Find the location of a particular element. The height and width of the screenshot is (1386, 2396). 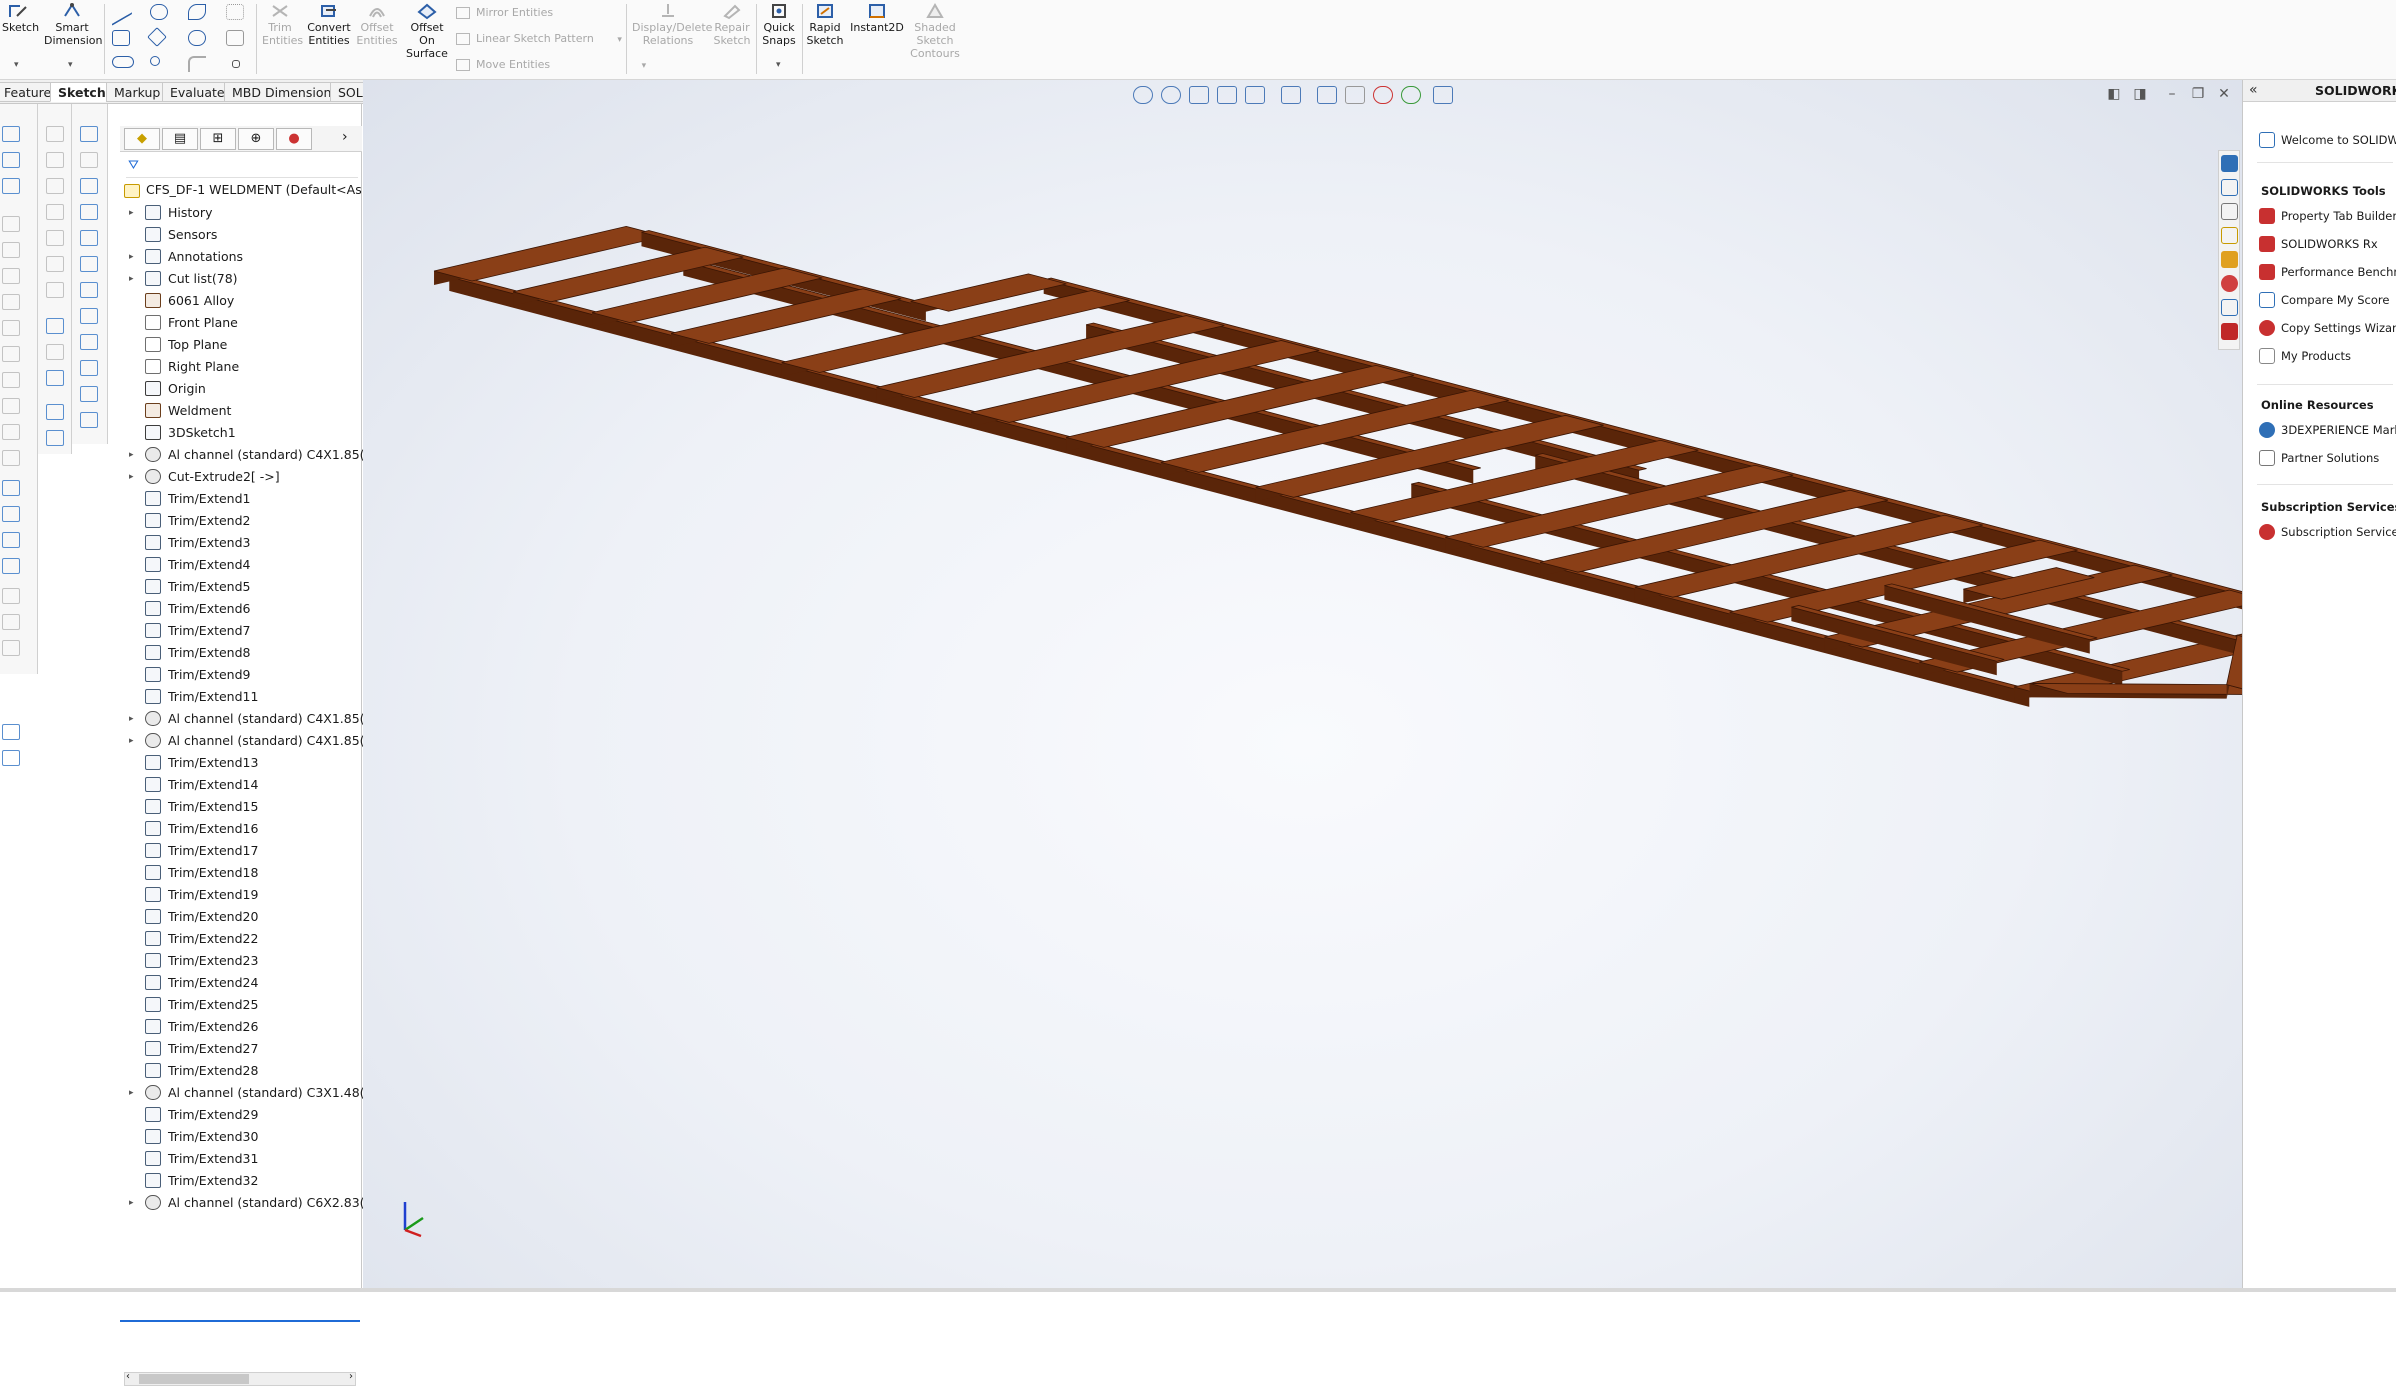

tree-node: ▸ History is located at coordinates (240, 213).